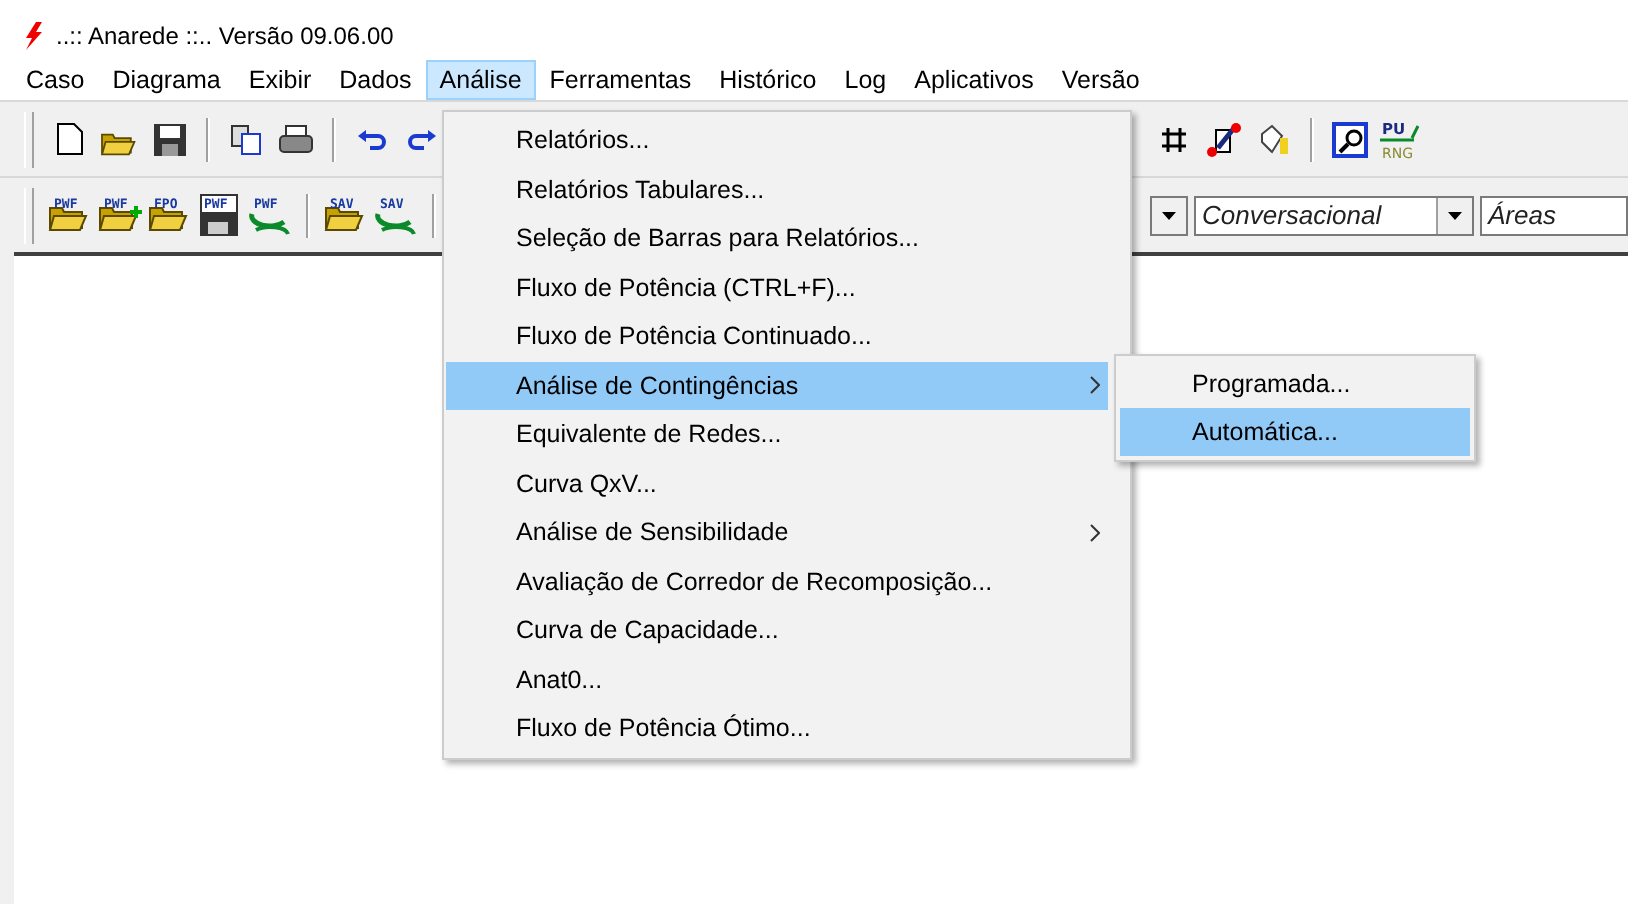 Image resolution: width=1628 pixels, height=904 pixels. What do you see at coordinates (1100, 80) in the screenshot?
I see `menu-item: Versão` at bounding box center [1100, 80].